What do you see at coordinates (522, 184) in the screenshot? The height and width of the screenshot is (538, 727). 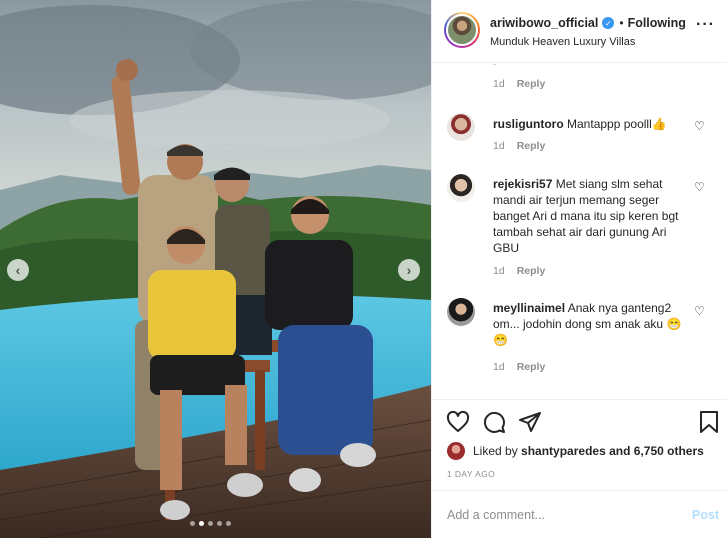 I see `commenter-username: rejekisri57` at bounding box center [522, 184].